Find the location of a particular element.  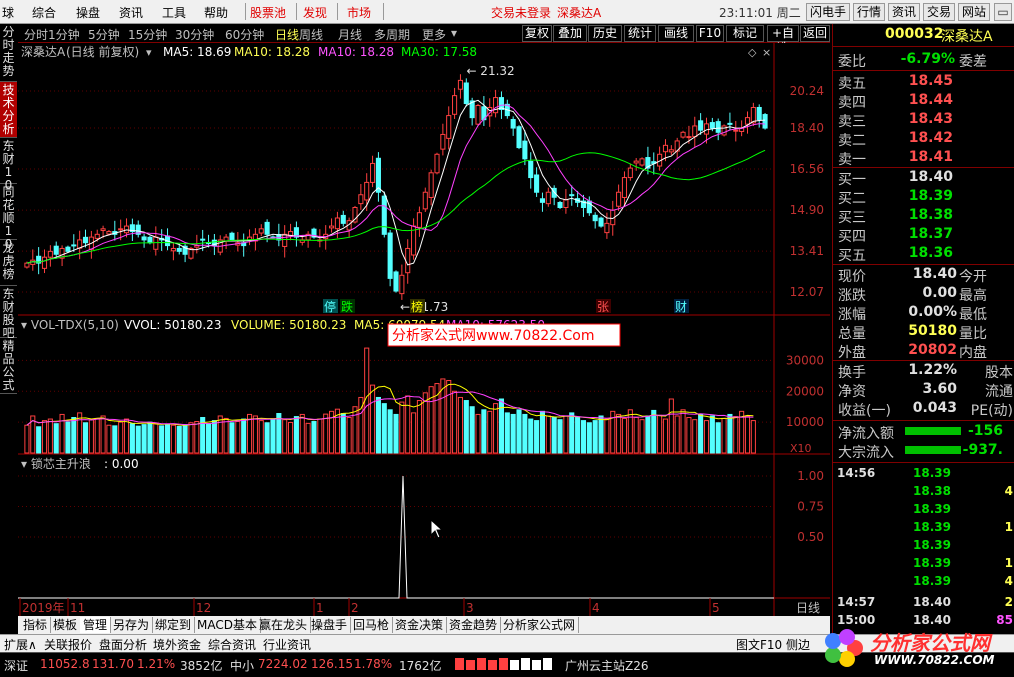

indicator-tab-6: 赢在龙头 is located at coordinates (284, 625).